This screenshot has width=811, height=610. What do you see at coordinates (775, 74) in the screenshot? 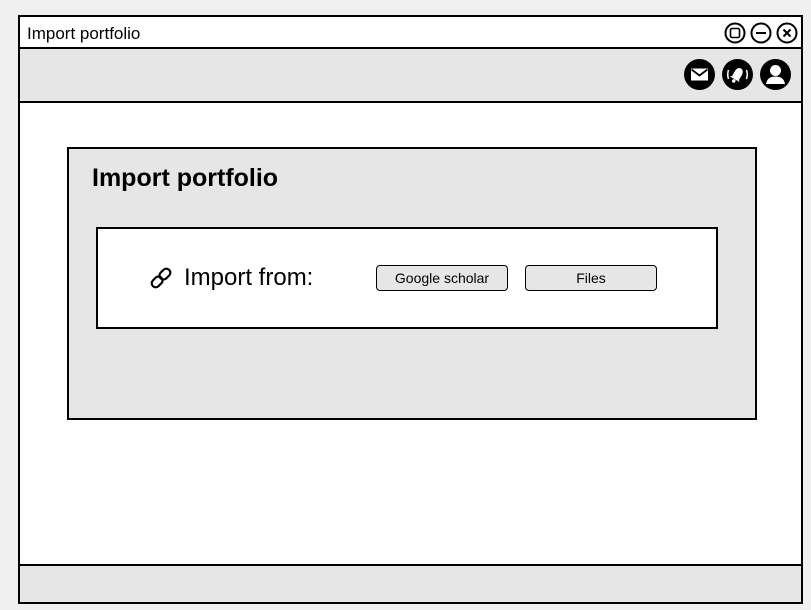
I see `user-icon` at bounding box center [775, 74].